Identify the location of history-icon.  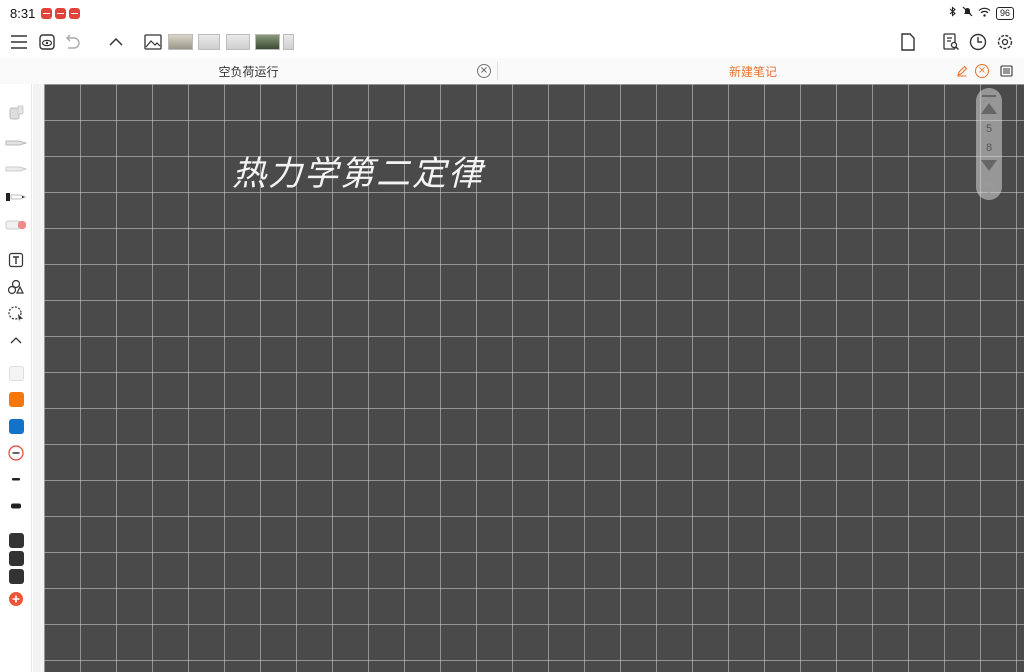
(978, 42).